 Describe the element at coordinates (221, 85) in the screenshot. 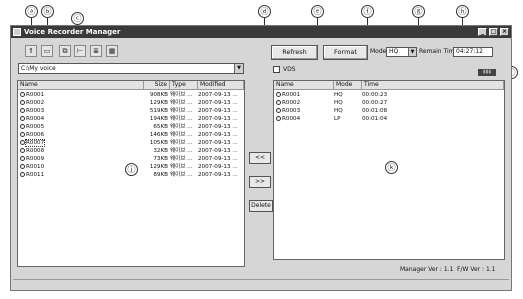

I see `column-header-modified: Modified` at that location.